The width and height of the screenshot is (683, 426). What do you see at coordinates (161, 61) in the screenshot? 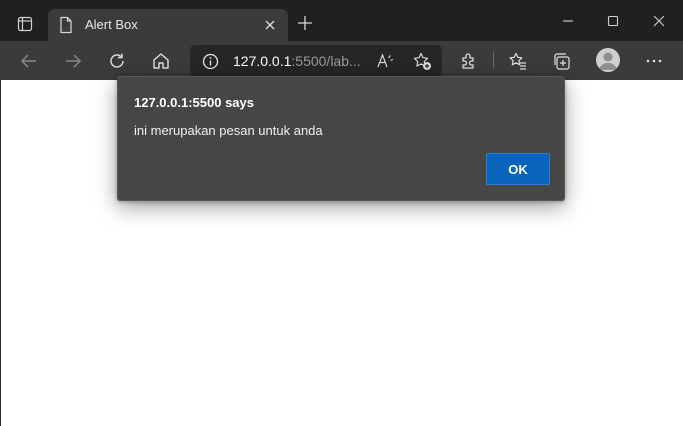
I see `home-icon` at bounding box center [161, 61].